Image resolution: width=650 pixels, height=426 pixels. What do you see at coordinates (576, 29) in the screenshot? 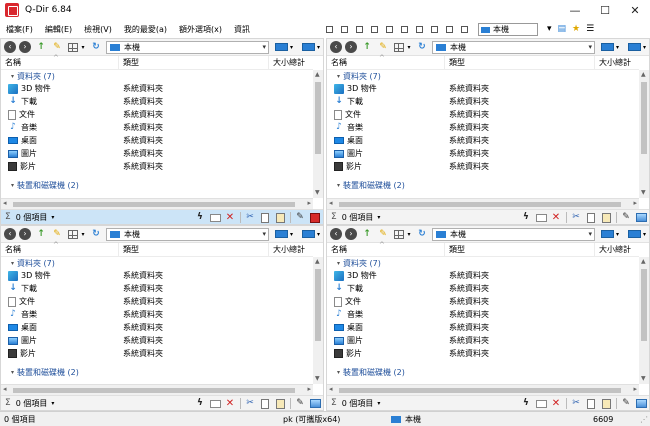
I see `favorites-star-icon: ★` at bounding box center [576, 29].